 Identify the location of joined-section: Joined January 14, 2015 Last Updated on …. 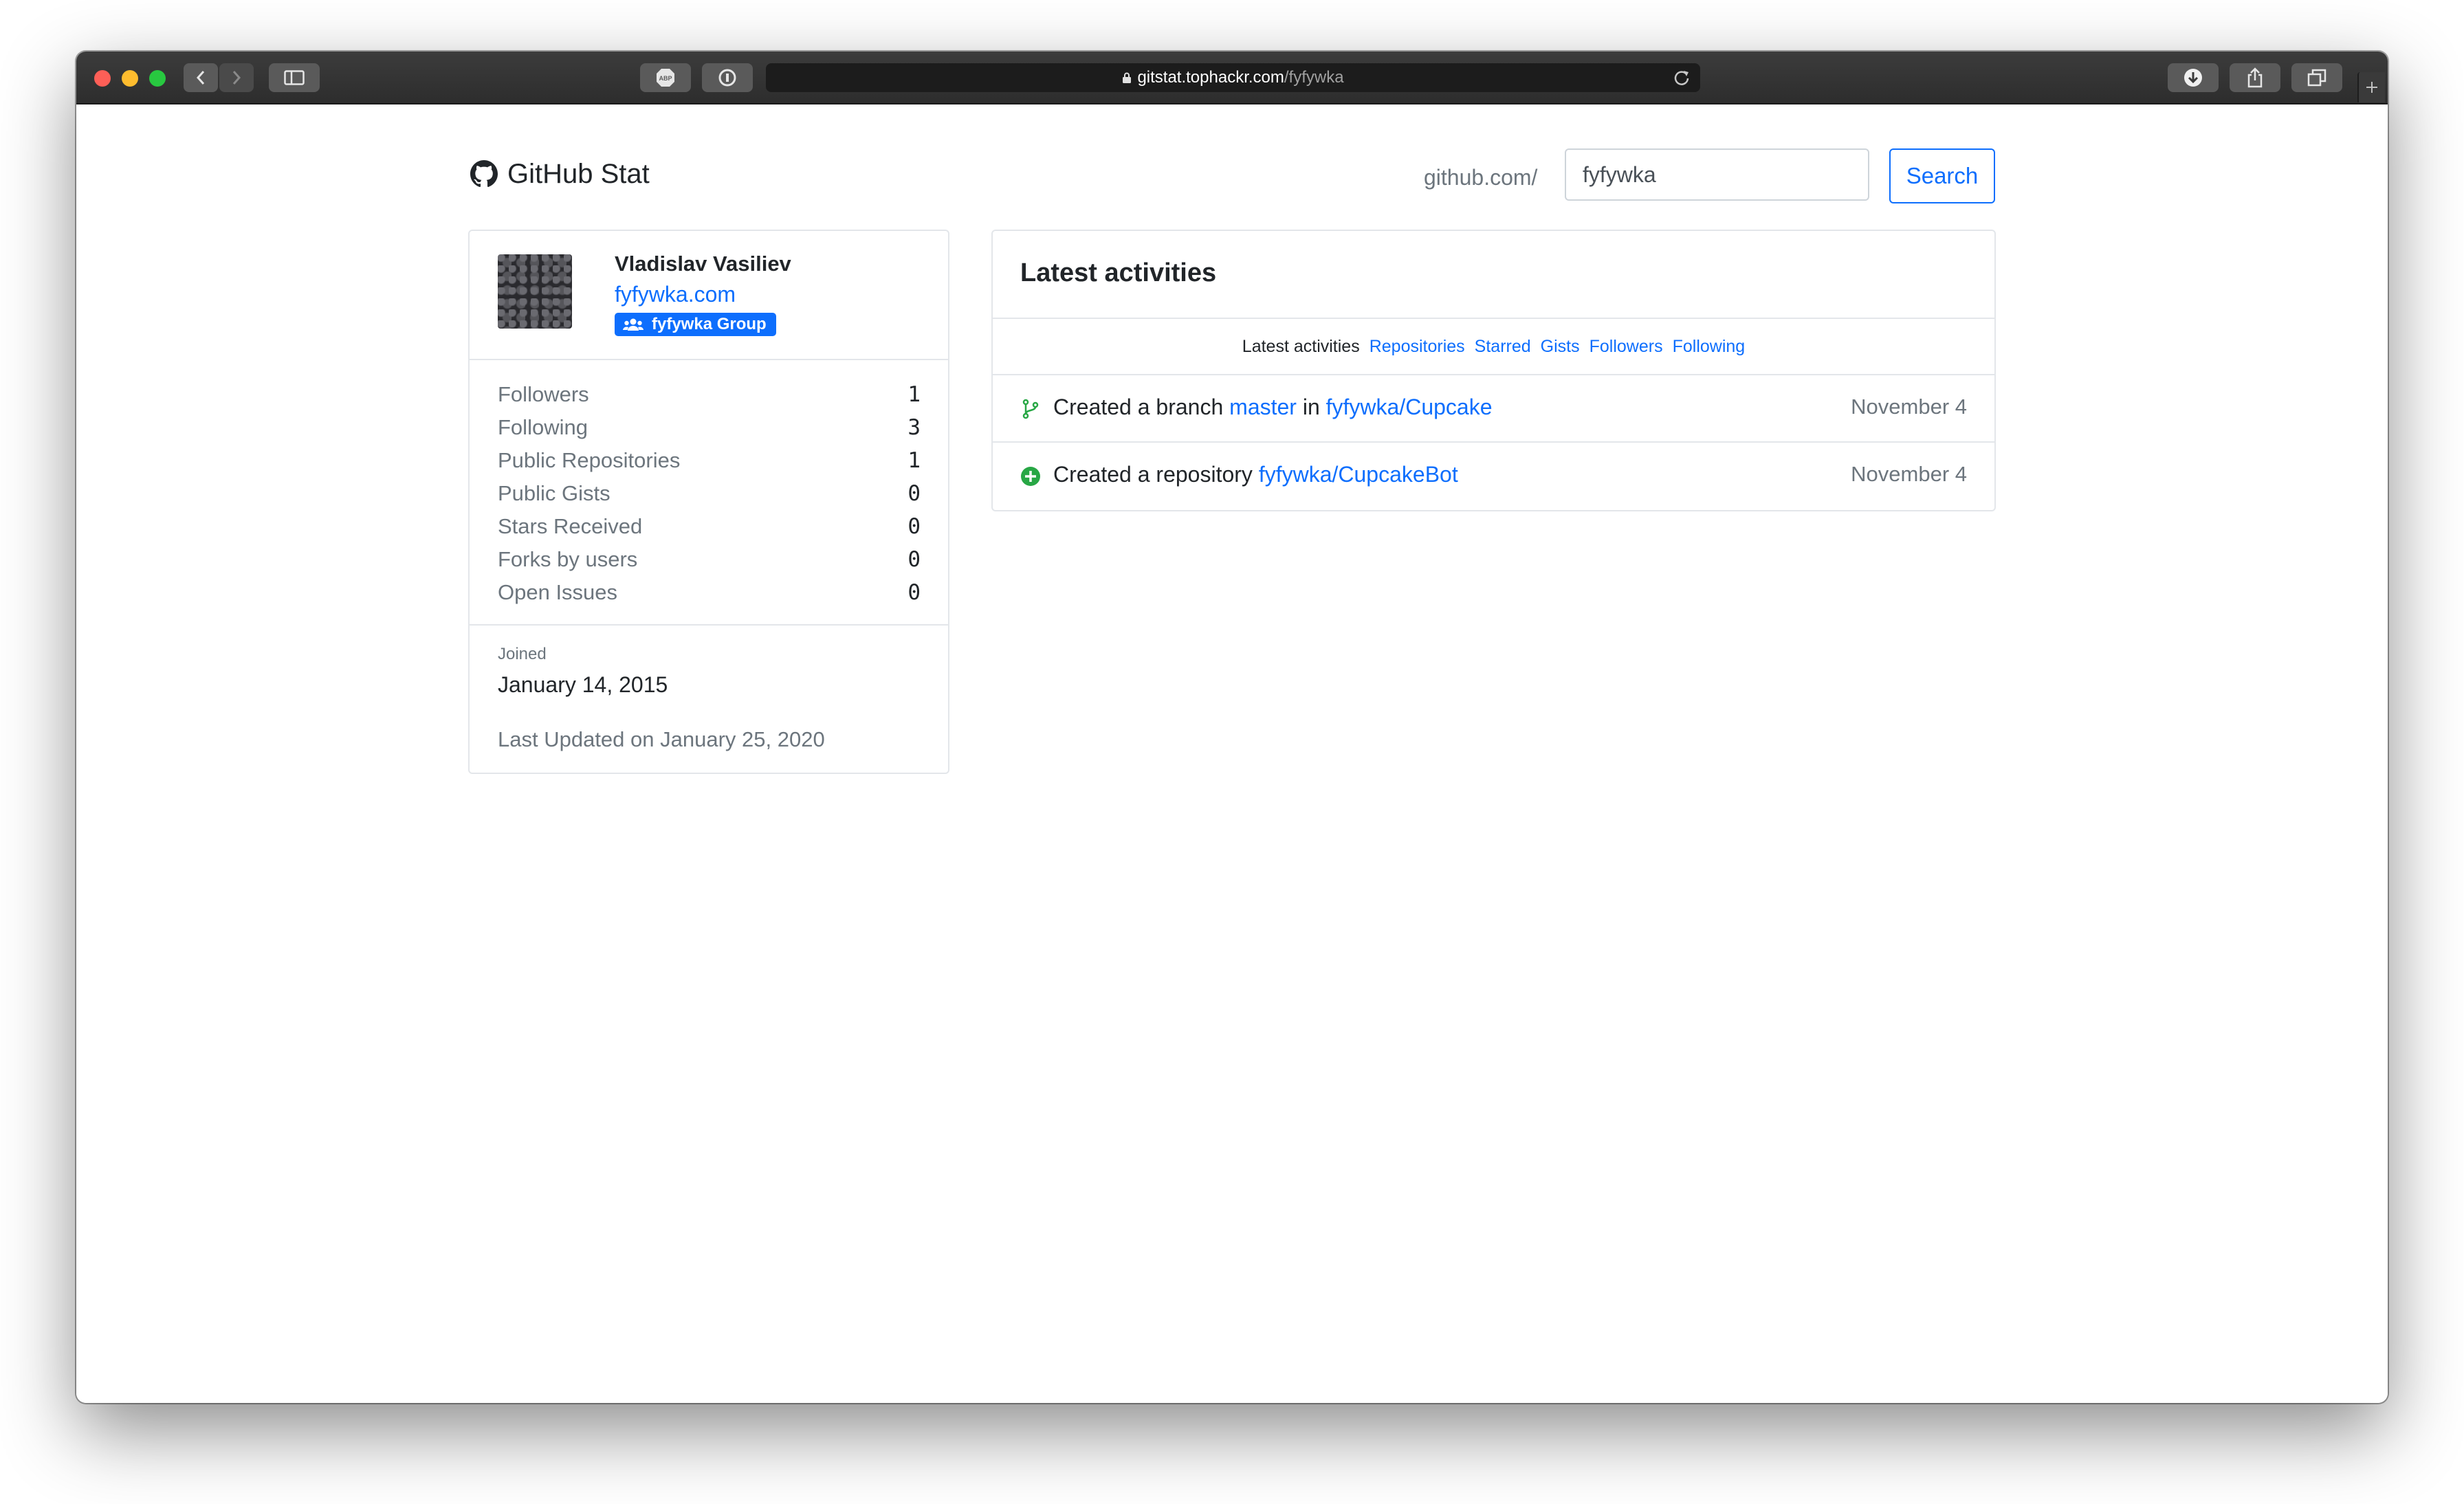
(709, 700).